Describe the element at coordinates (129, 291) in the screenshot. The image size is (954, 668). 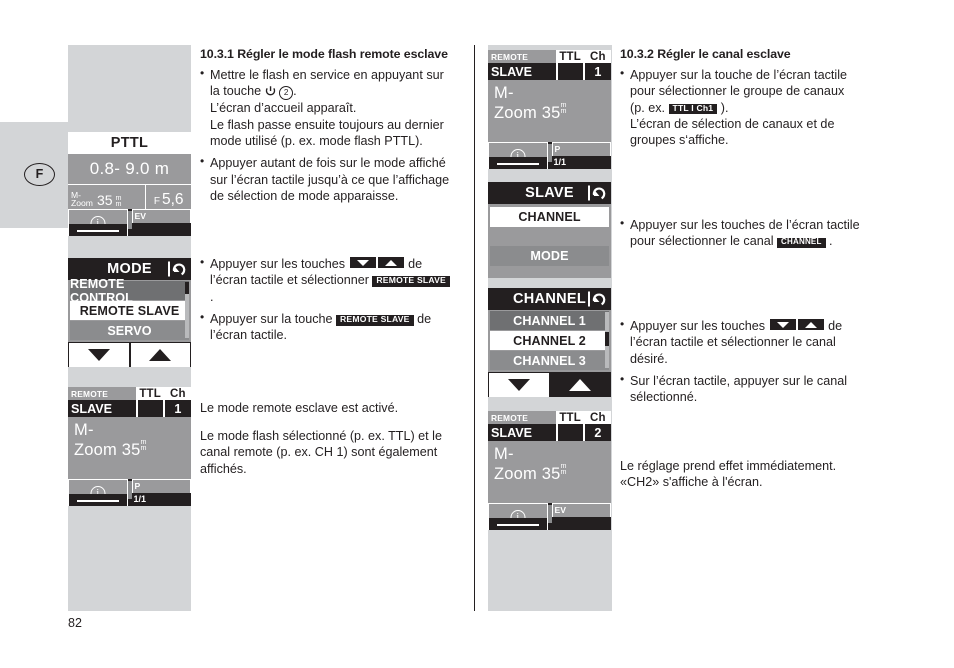
I see `menu-item-remote-control: REMOTE CONTROL` at that location.